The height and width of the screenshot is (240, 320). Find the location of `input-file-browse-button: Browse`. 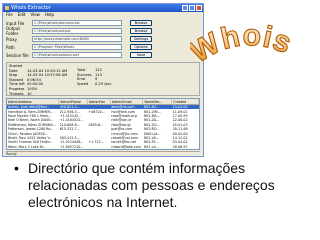

input-file-browse-button: Browse is located at coordinates (141, 23).